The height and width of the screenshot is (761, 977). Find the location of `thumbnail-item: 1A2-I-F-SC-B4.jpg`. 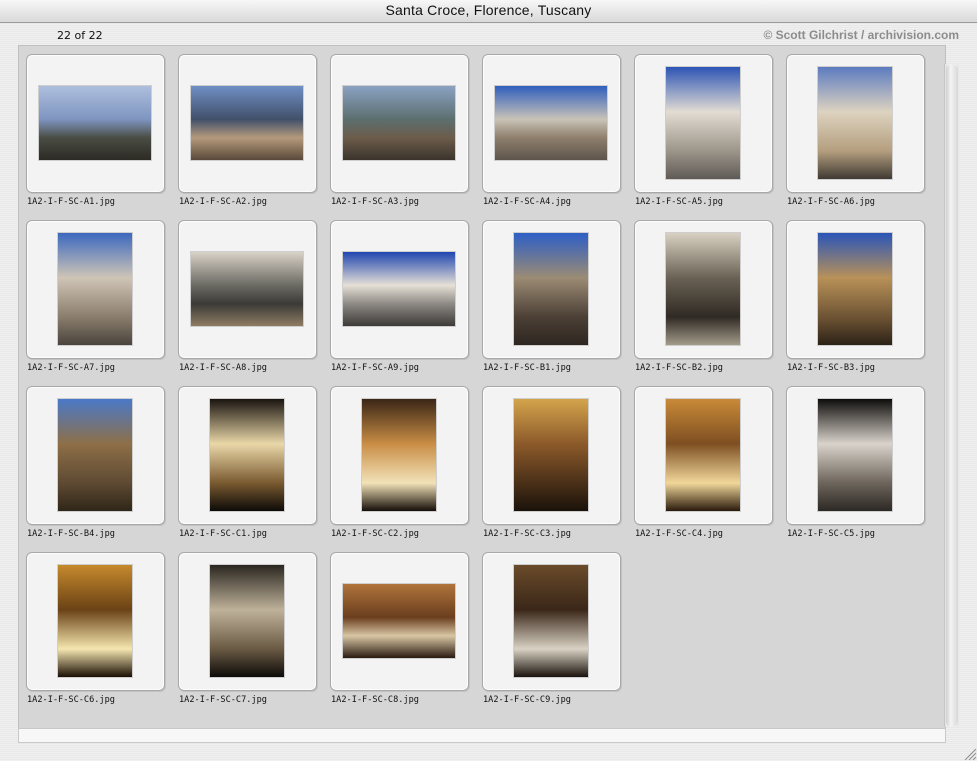

thumbnail-item: 1A2-I-F-SC-B4.jpg is located at coordinates (95, 461).